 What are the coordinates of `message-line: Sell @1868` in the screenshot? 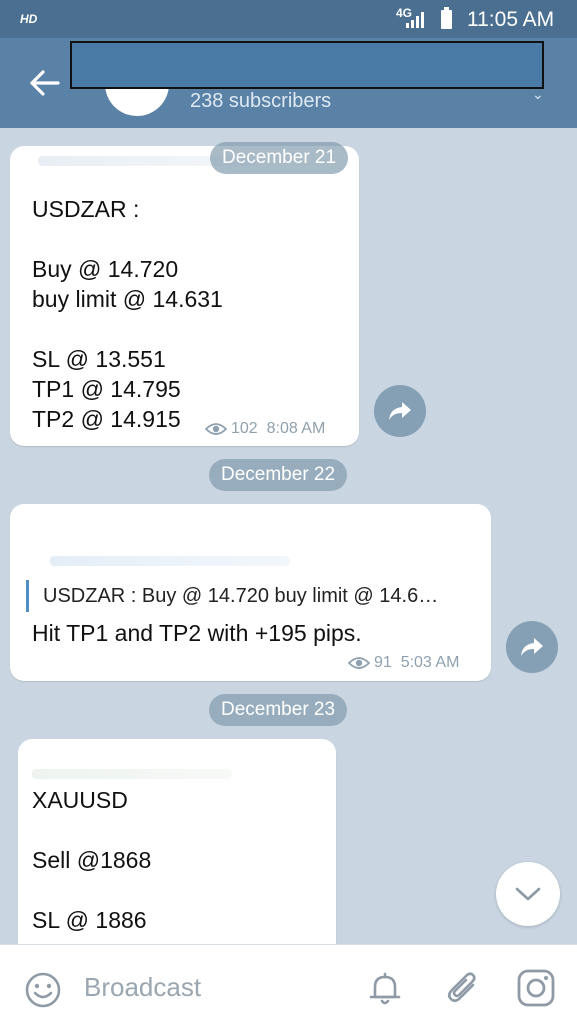 It's located at (92, 860).